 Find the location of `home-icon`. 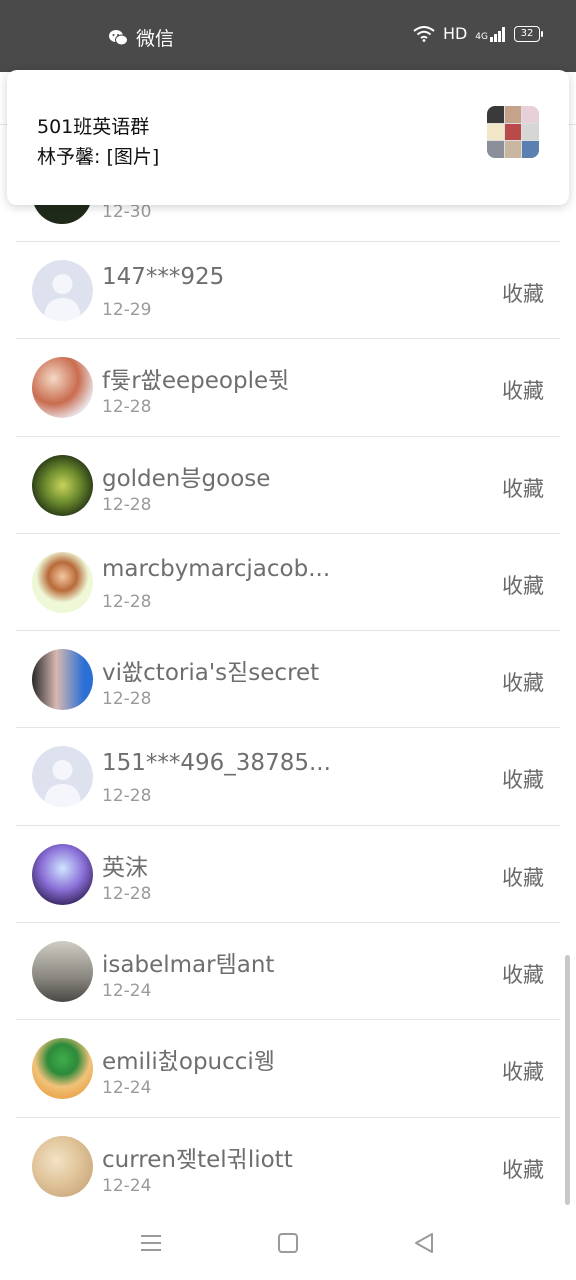

home-icon is located at coordinates (288, 1243).